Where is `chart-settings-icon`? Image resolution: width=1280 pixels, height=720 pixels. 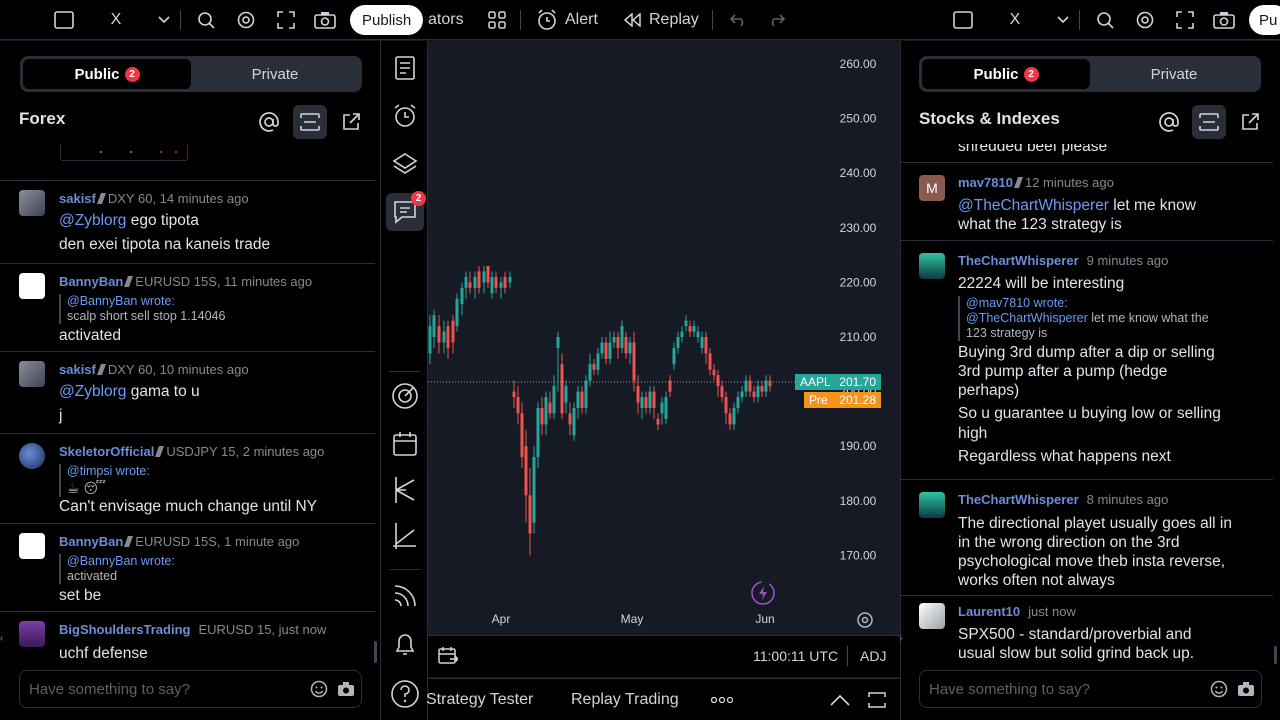 chart-settings-icon is located at coordinates (865, 620).